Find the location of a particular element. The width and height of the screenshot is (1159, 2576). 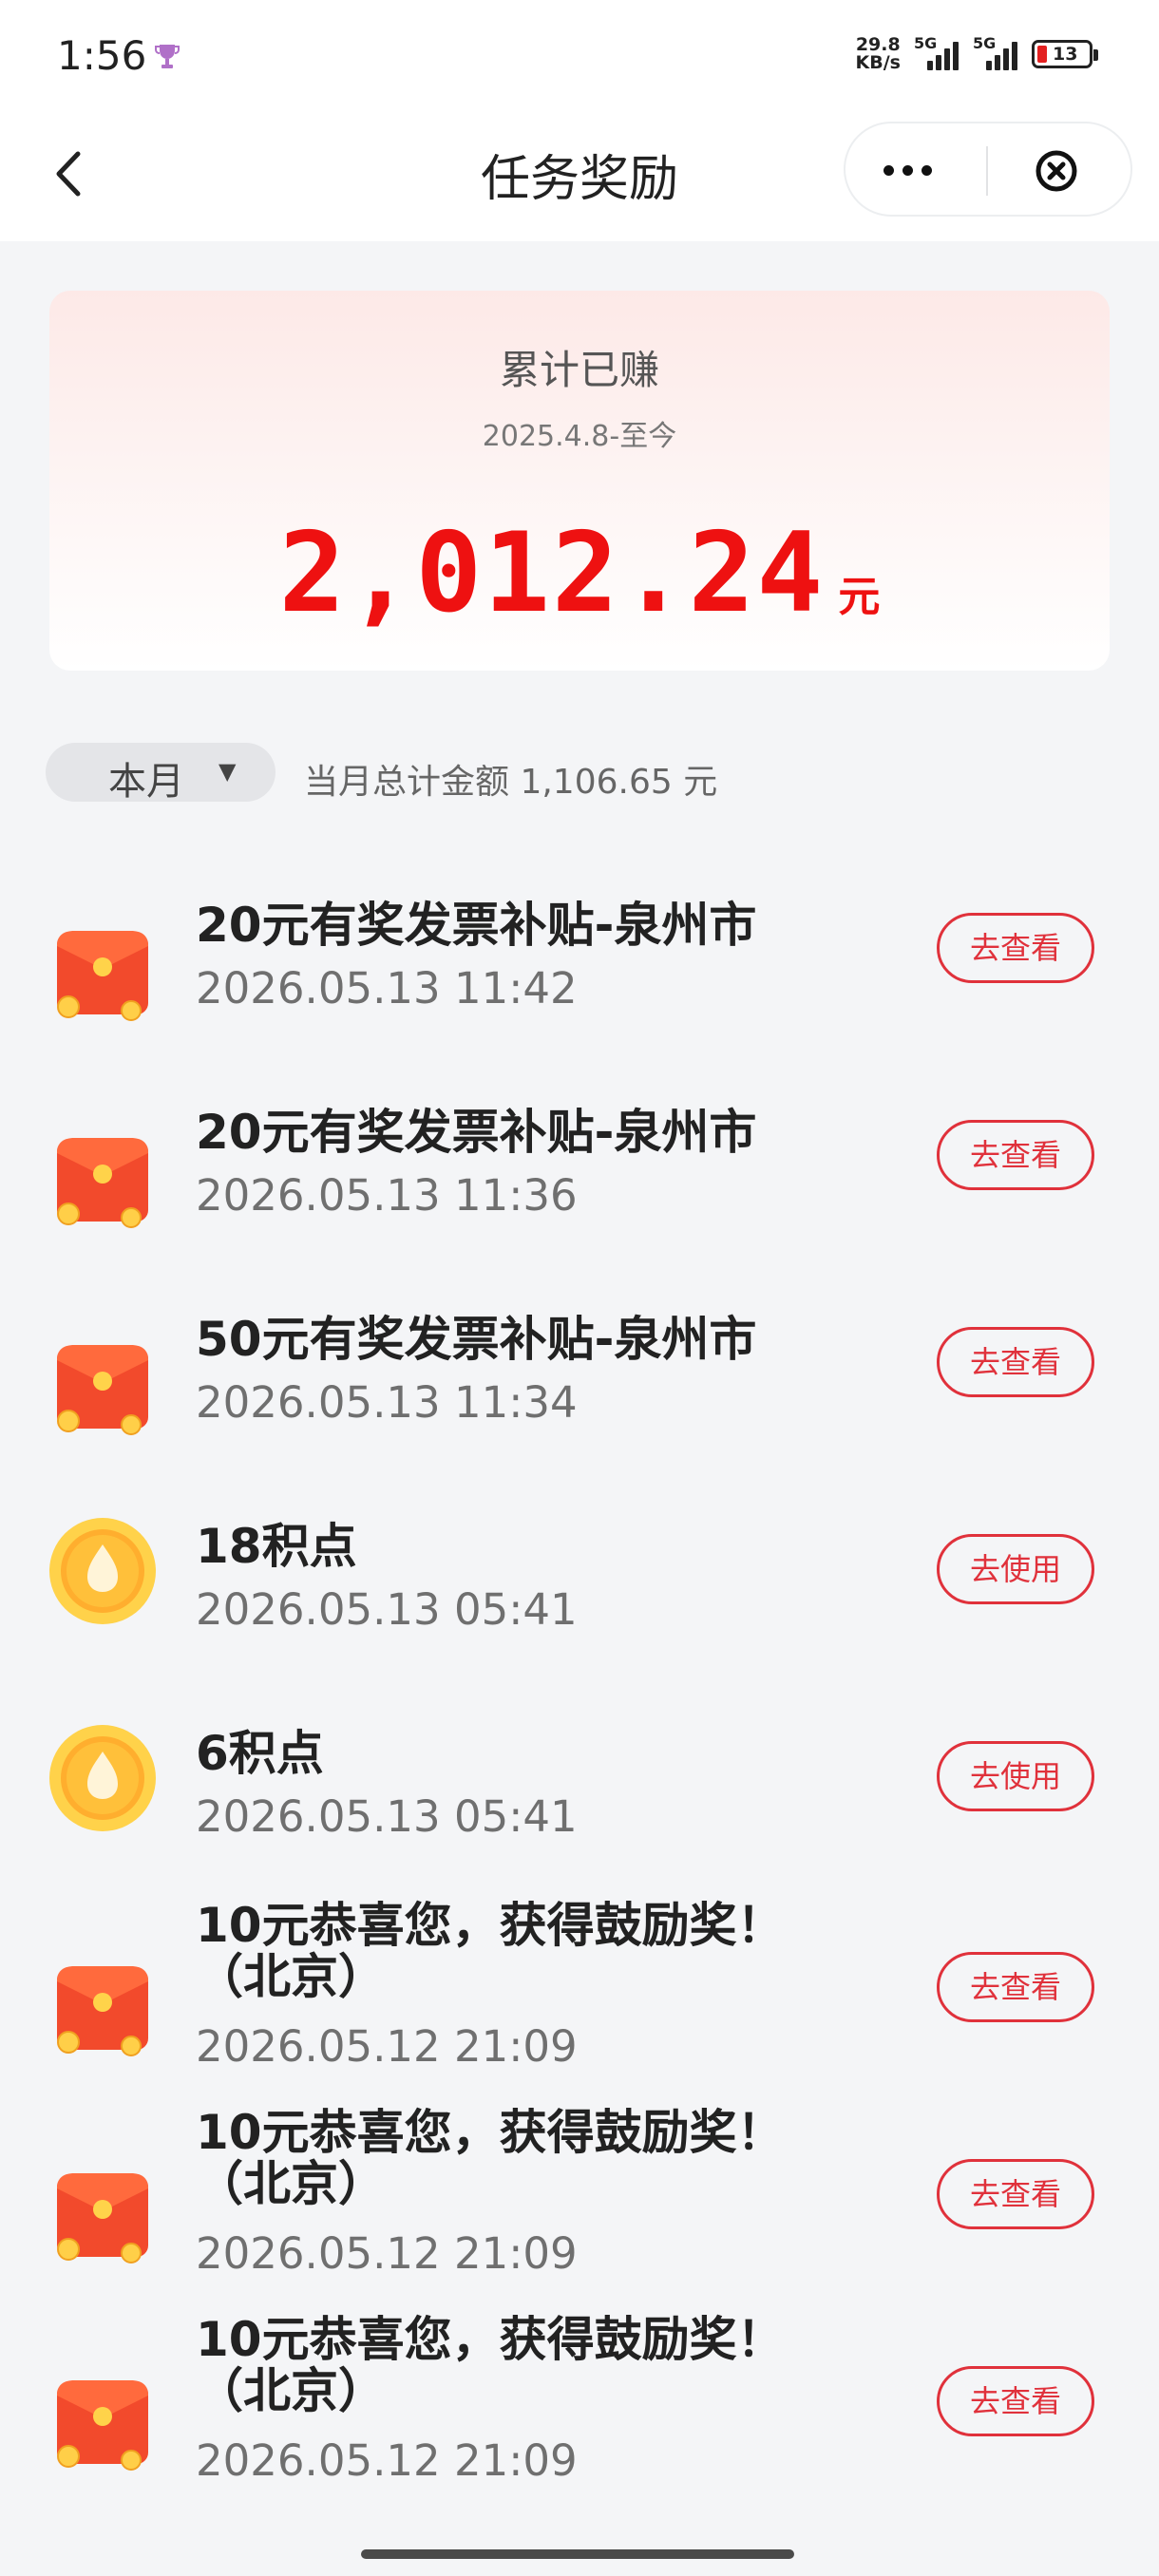

nav-bar: 任务奖励 is located at coordinates (579, 177).